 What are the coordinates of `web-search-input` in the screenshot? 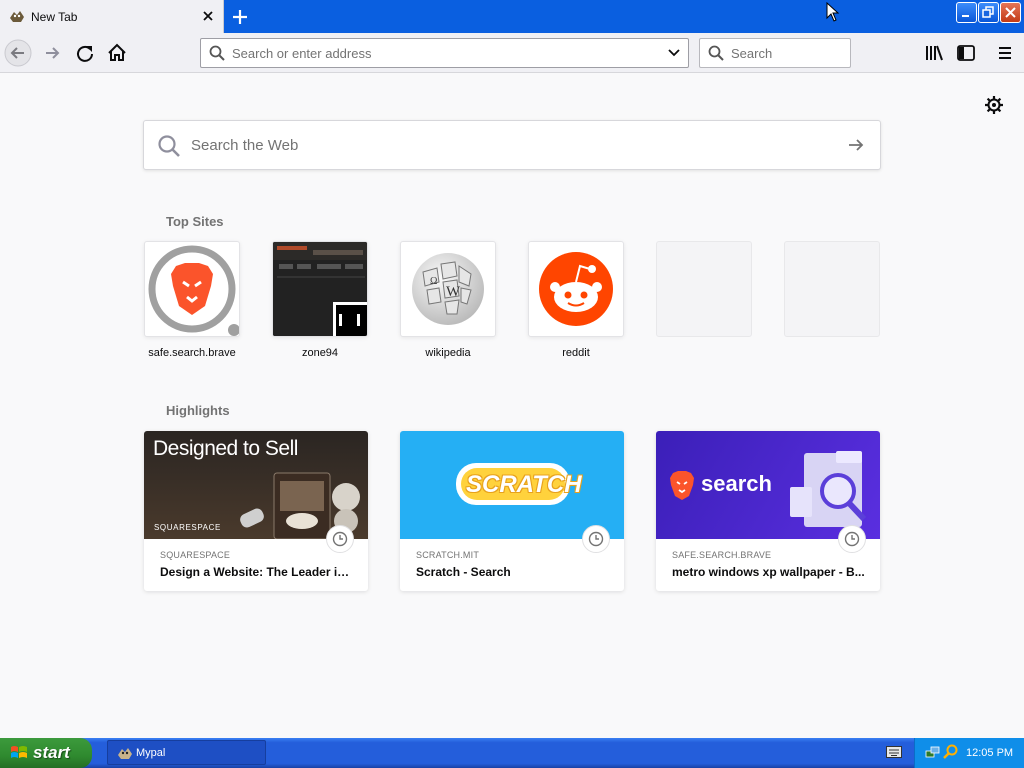 It's located at (491, 145).